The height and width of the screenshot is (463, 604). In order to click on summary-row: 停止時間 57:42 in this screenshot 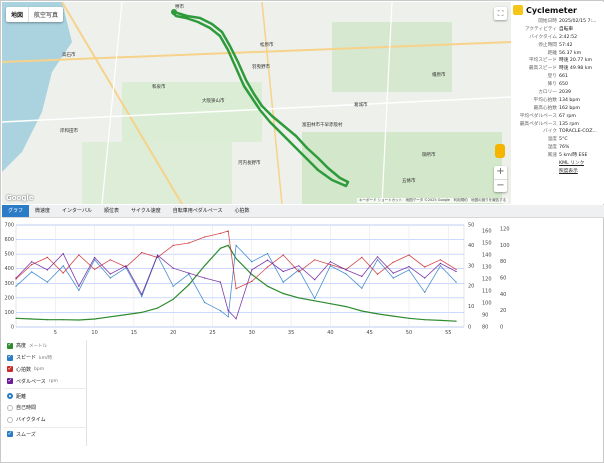, I will do `click(557, 46)`.